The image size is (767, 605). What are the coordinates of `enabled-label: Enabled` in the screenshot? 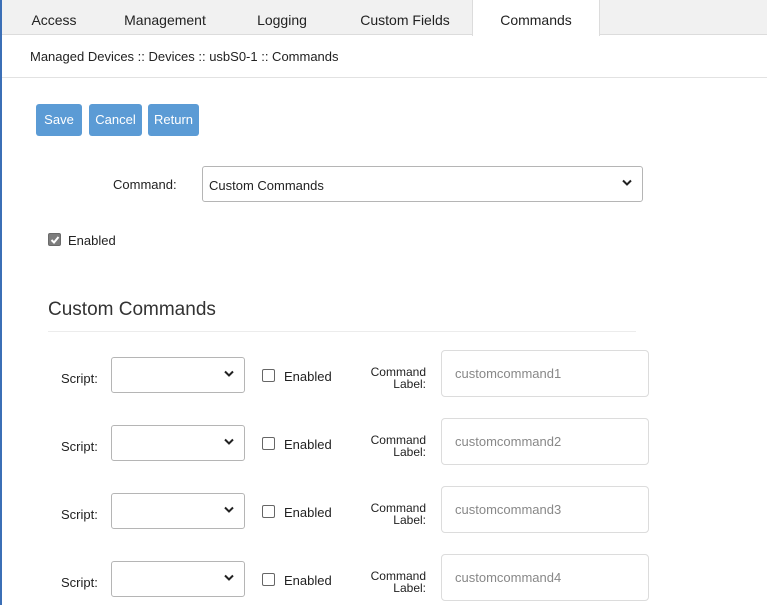 It's located at (92, 240).